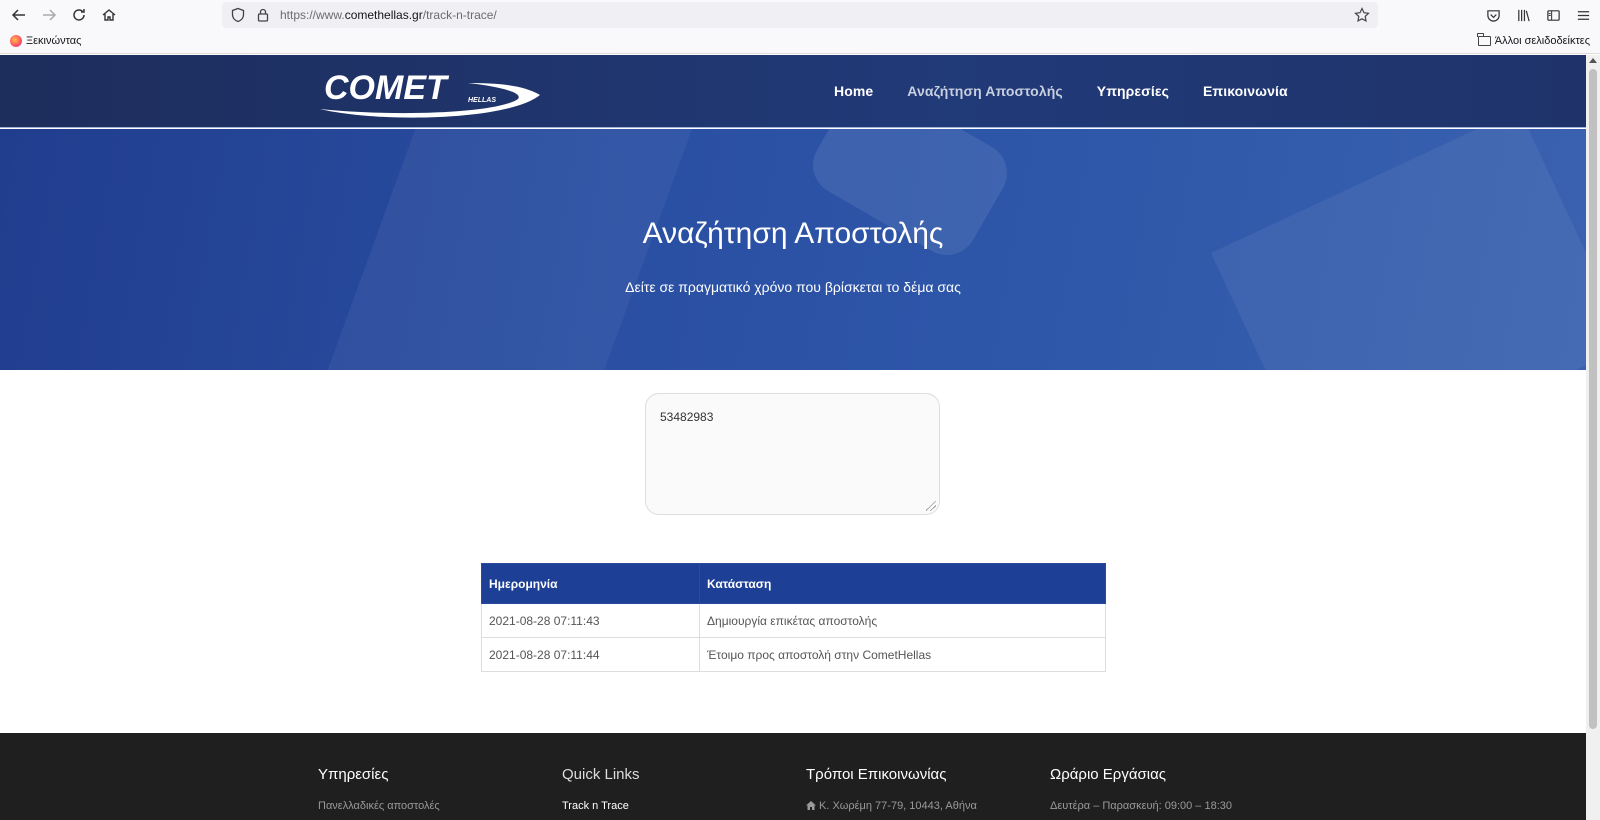 Image resolution: width=1600 pixels, height=820 pixels. Describe the element at coordinates (1245, 91) in the screenshot. I see `nav-contact: Επικοινωνία` at that location.